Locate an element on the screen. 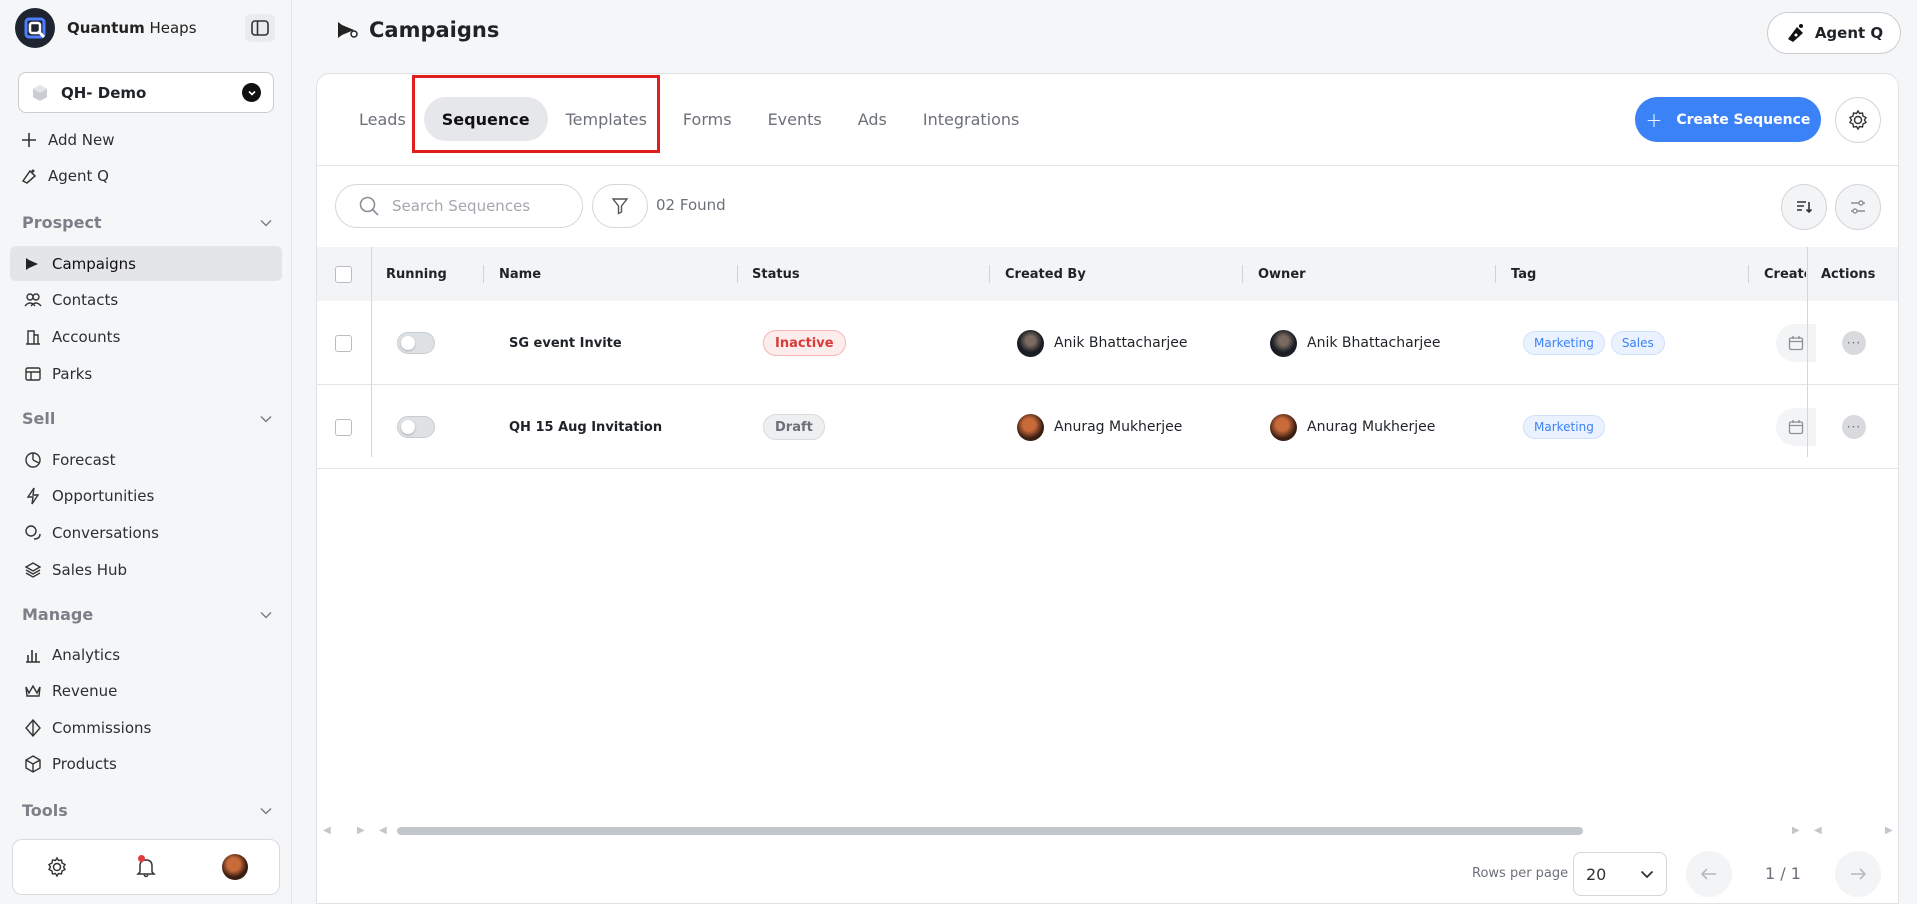 The height and width of the screenshot is (904, 1917). tab-ads: Ads is located at coordinates (872, 119).